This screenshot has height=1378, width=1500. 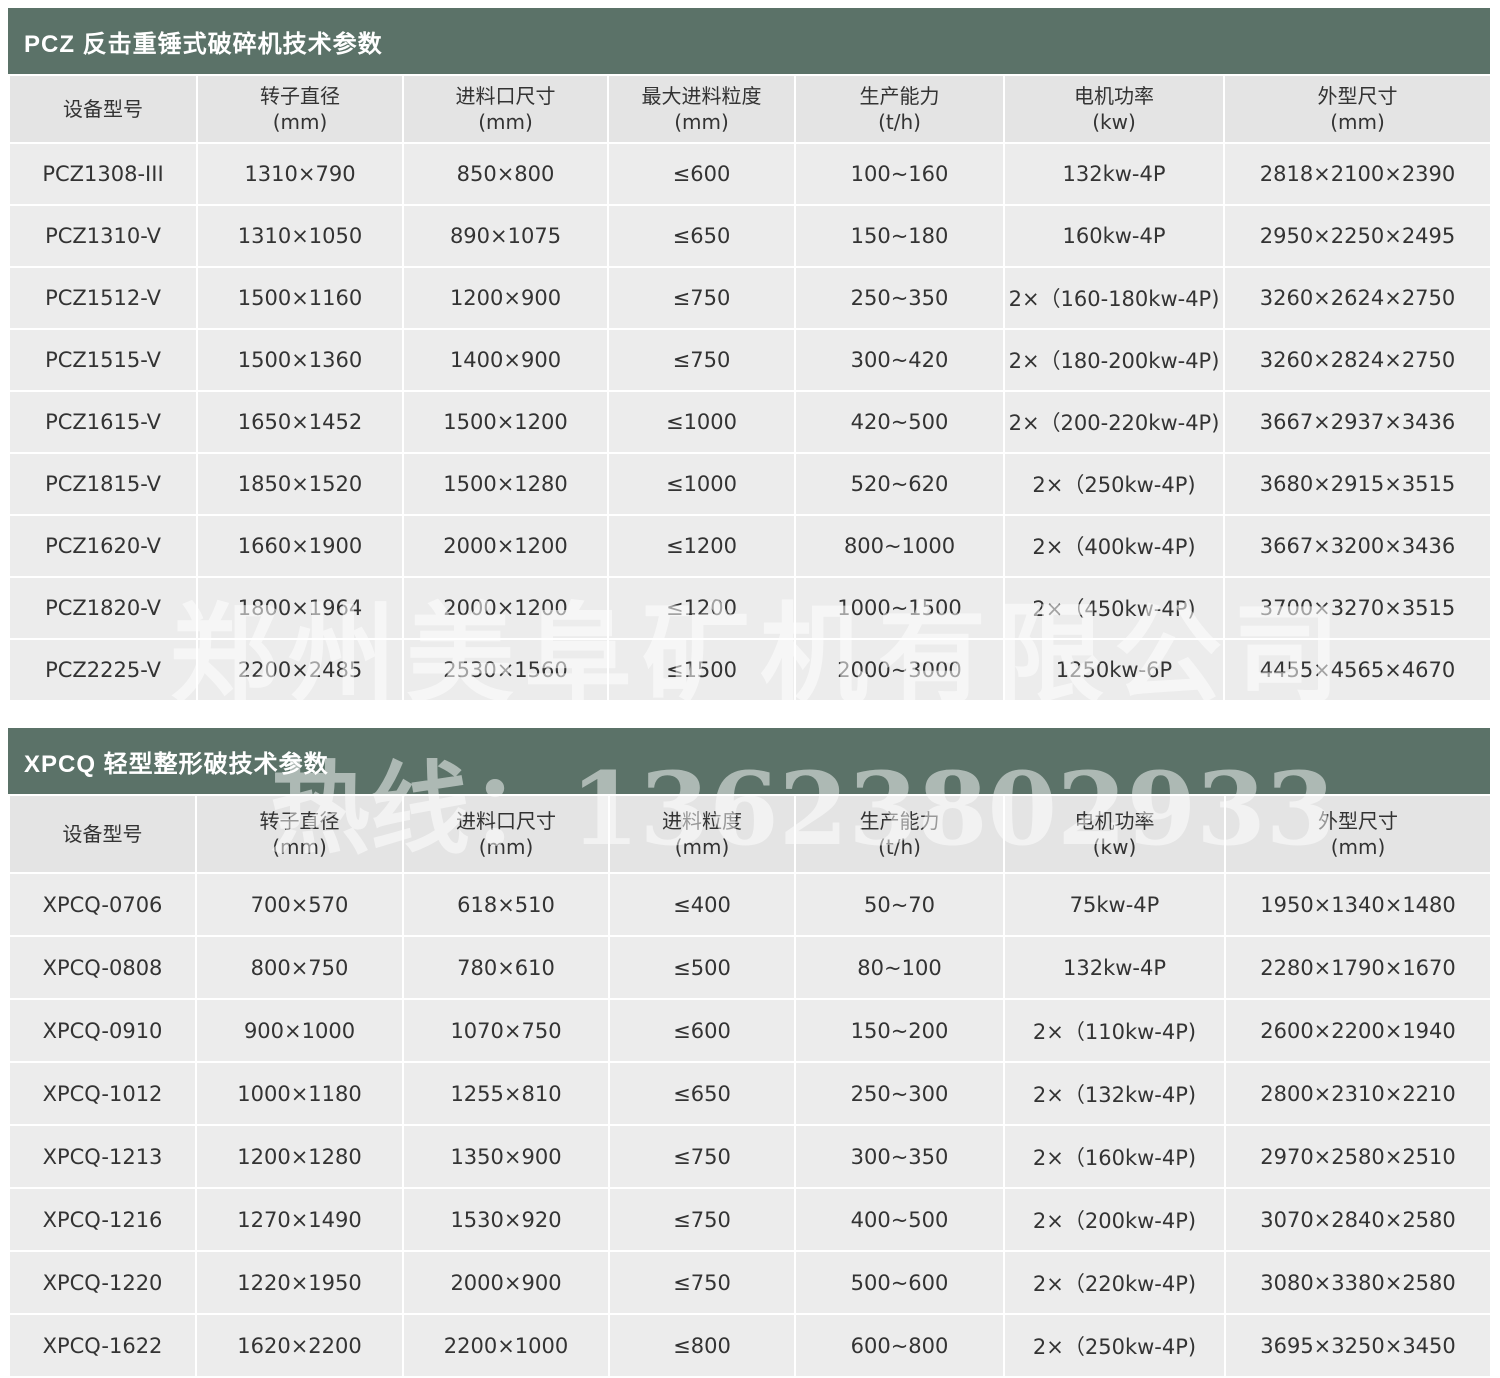 What do you see at coordinates (1357, 422) in the screenshot?
I see `spec-cell: 3667×2937×3436` at bounding box center [1357, 422].